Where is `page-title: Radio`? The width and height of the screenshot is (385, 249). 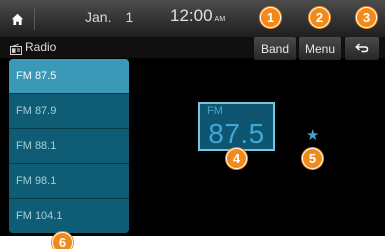
page-title: Radio is located at coordinates (41, 47).